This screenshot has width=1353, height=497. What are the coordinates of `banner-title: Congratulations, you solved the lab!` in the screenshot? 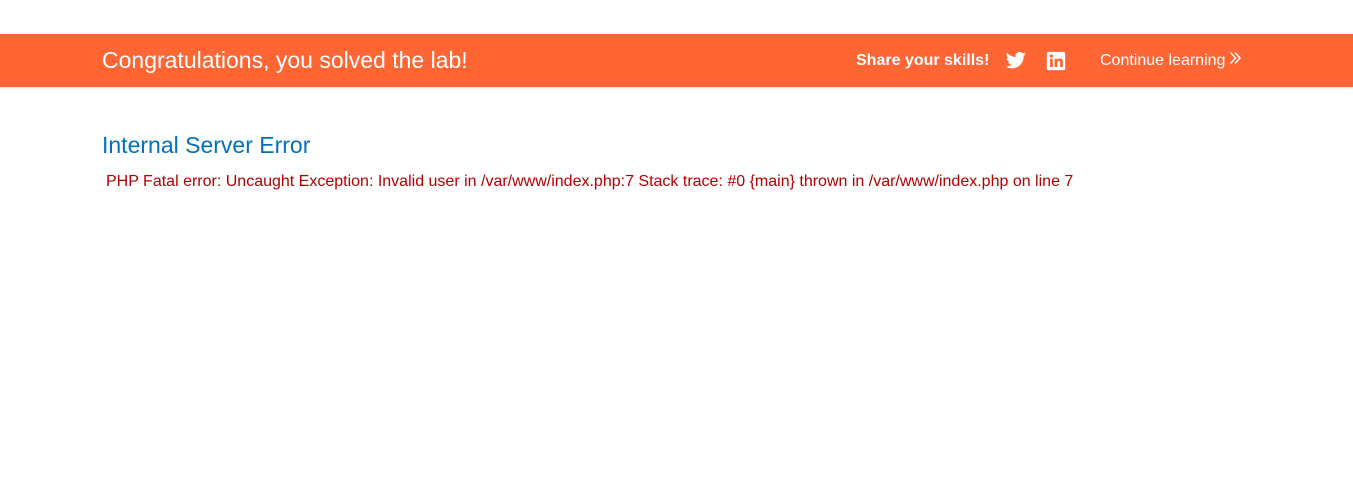 It's located at (285, 60).